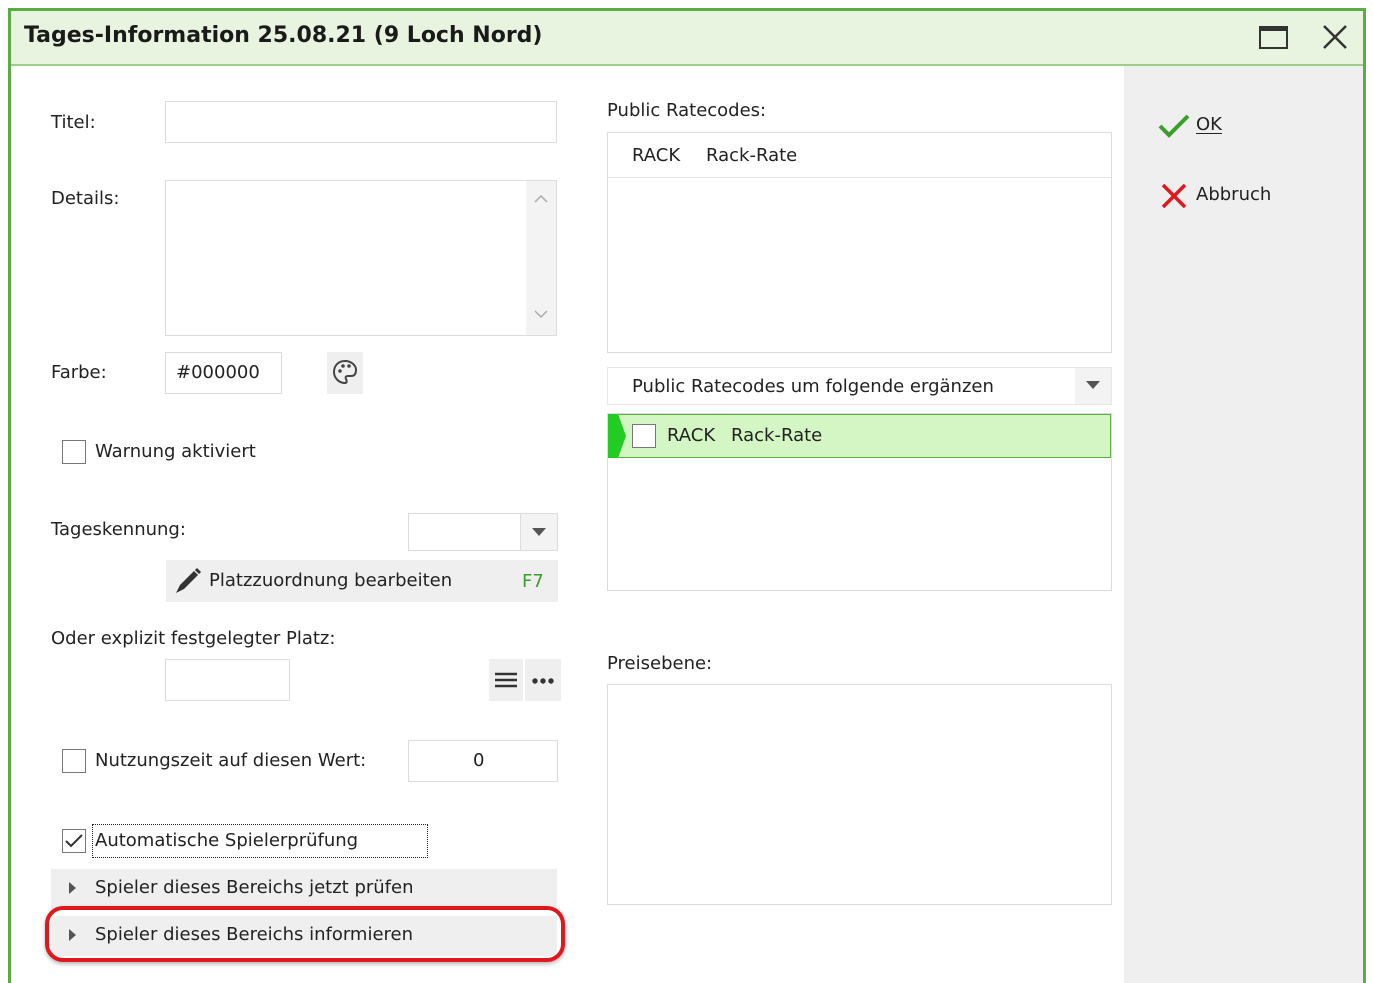 The image size is (1373, 983). What do you see at coordinates (361, 258) in the screenshot?
I see `details-textarea` at bounding box center [361, 258].